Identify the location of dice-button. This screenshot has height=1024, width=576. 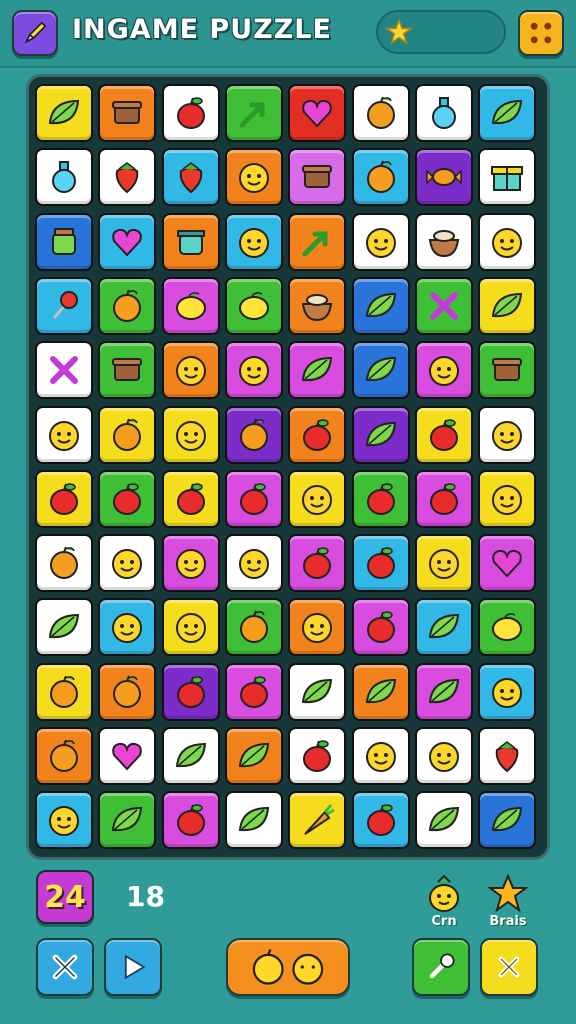
(541, 33).